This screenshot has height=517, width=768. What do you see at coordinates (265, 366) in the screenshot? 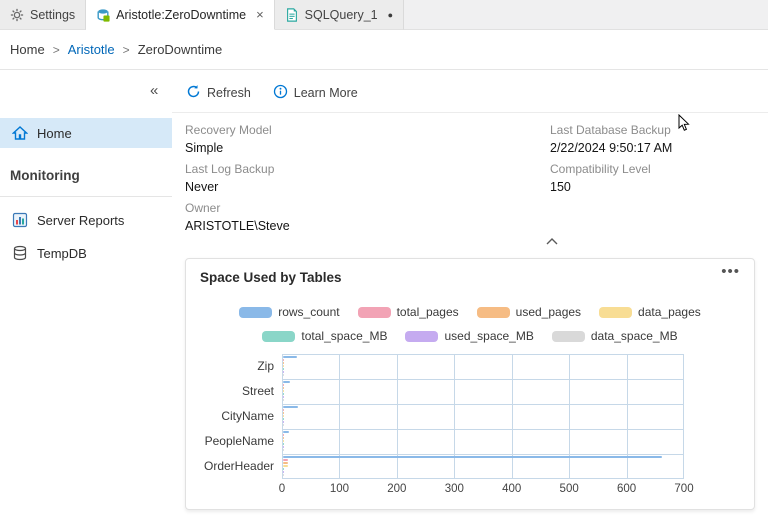
I see `y-axis-label-Zip: Zip` at bounding box center [265, 366].